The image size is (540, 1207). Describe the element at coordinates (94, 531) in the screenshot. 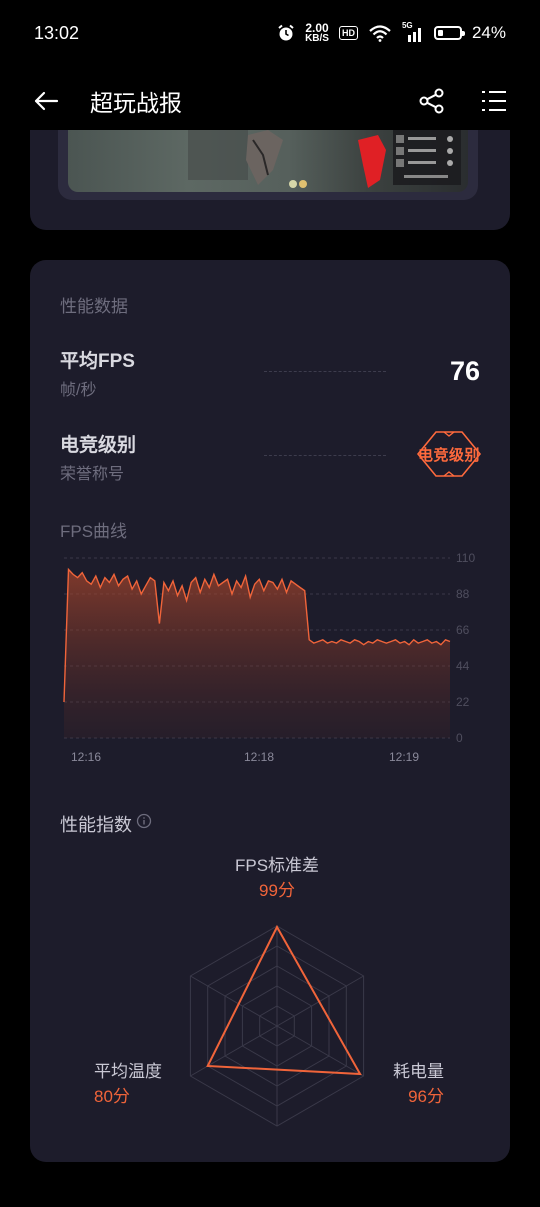

I see `fps-curve-title: FPS曲线` at that location.